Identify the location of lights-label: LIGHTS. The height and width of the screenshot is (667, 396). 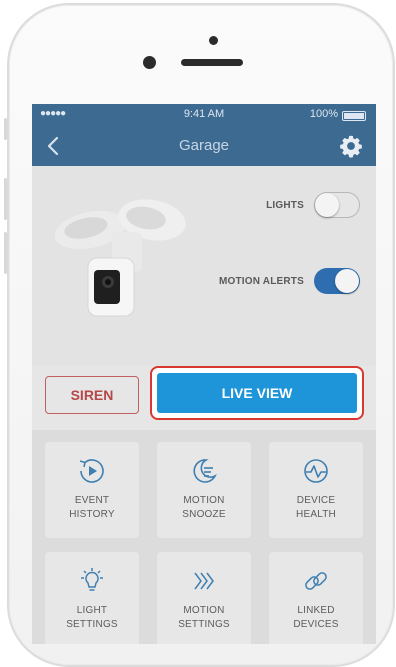
(285, 205).